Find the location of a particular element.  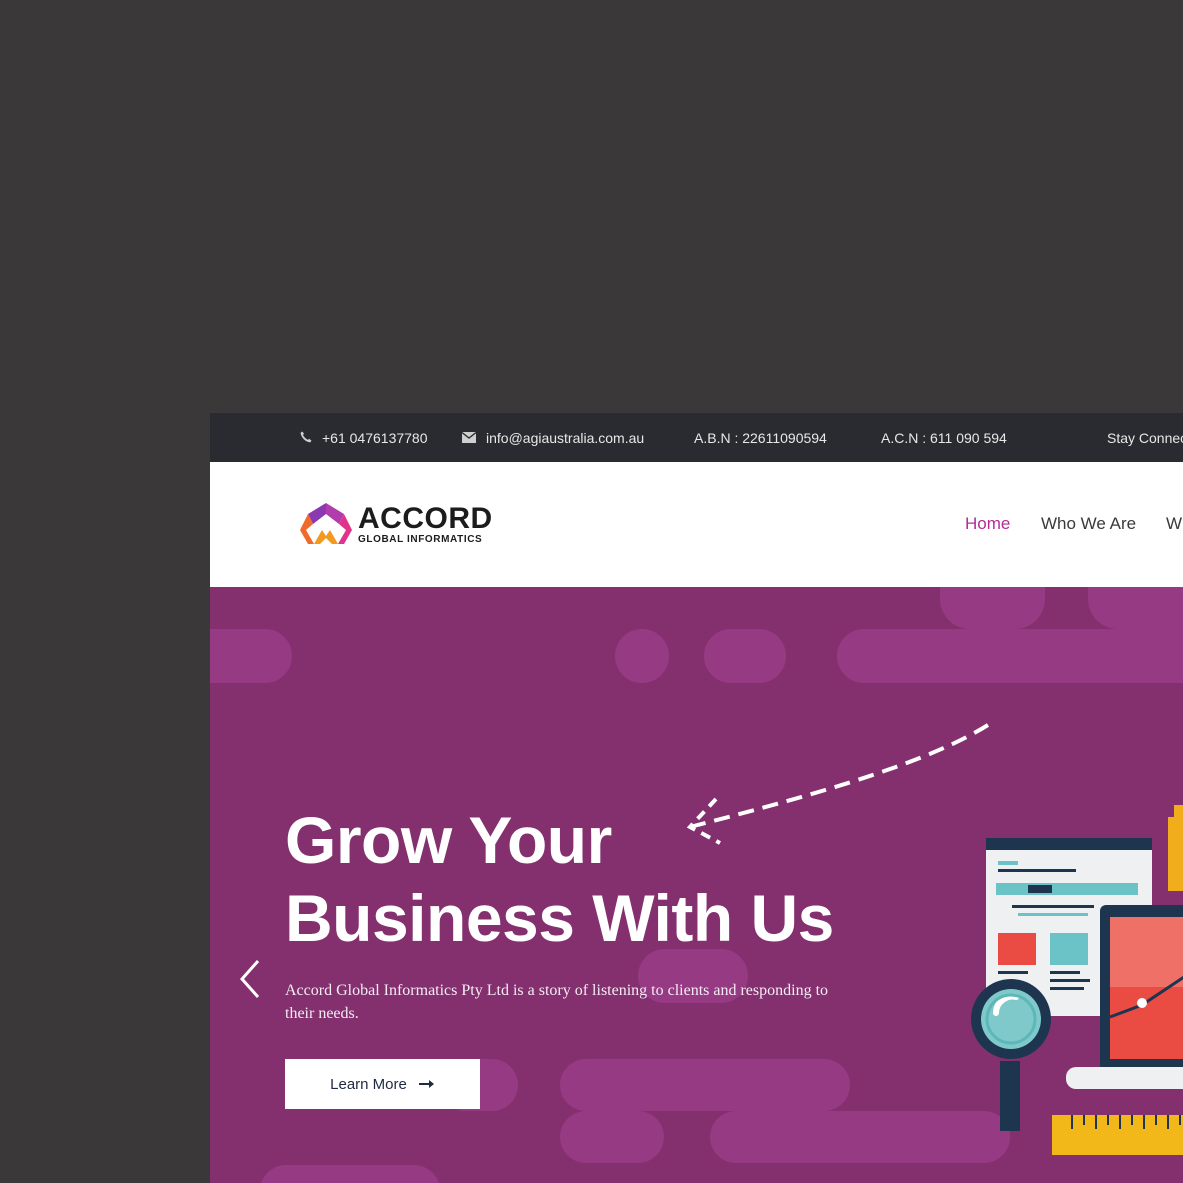

email-contact: info@agiaustralia.com.au is located at coordinates (553, 437).